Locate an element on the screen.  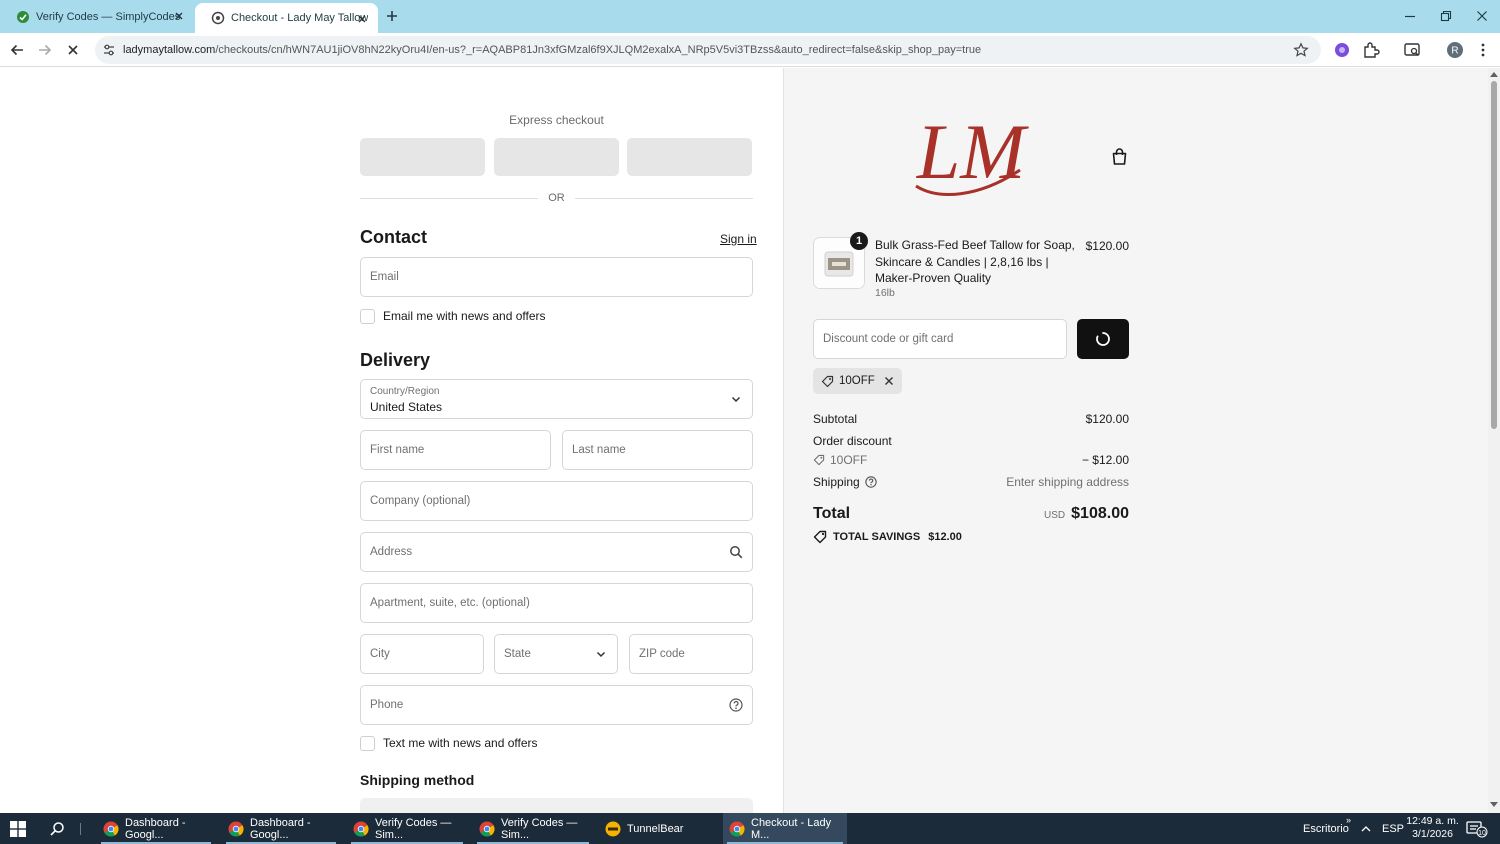
taskbar-search-icon is located at coordinates (57, 829).